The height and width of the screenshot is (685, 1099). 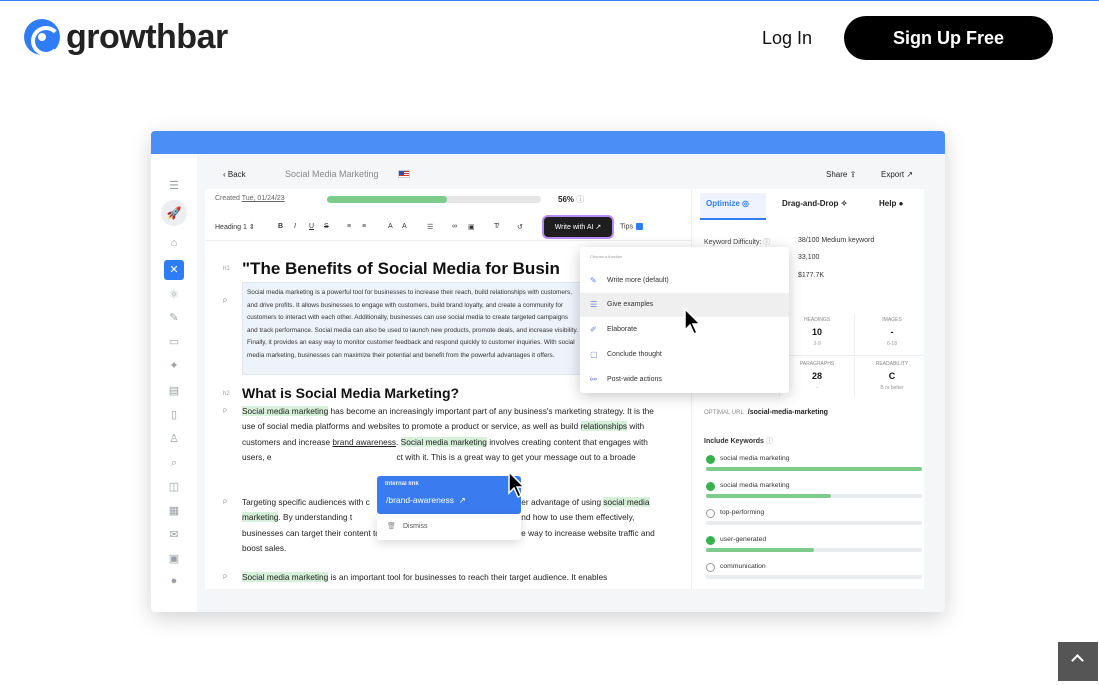 What do you see at coordinates (684, 380) in the screenshot?
I see `menu-item-post-wide-actions: ⚯ Post-wide actions` at bounding box center [684, 380].